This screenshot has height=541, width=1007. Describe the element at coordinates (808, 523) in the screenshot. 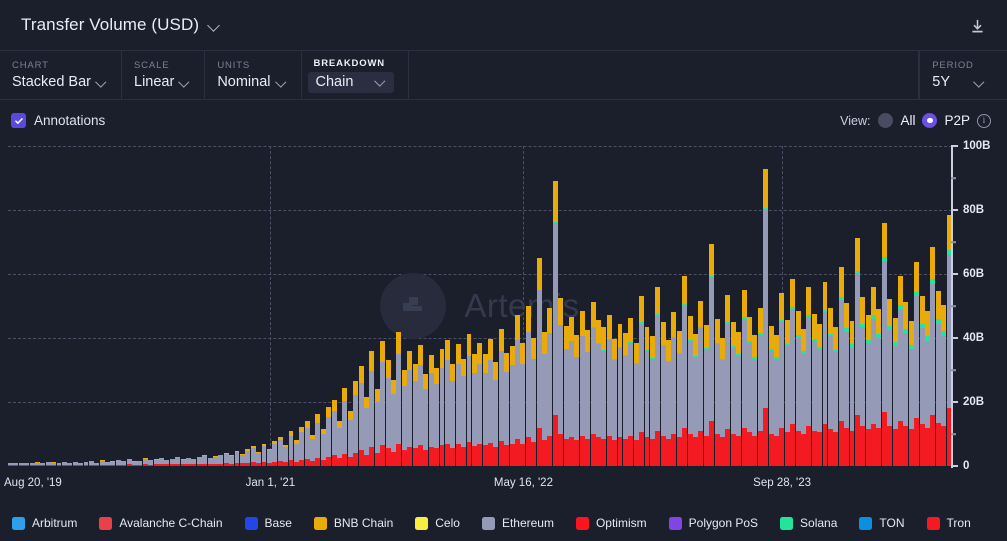

I see `legend-item: Solana` at that location.